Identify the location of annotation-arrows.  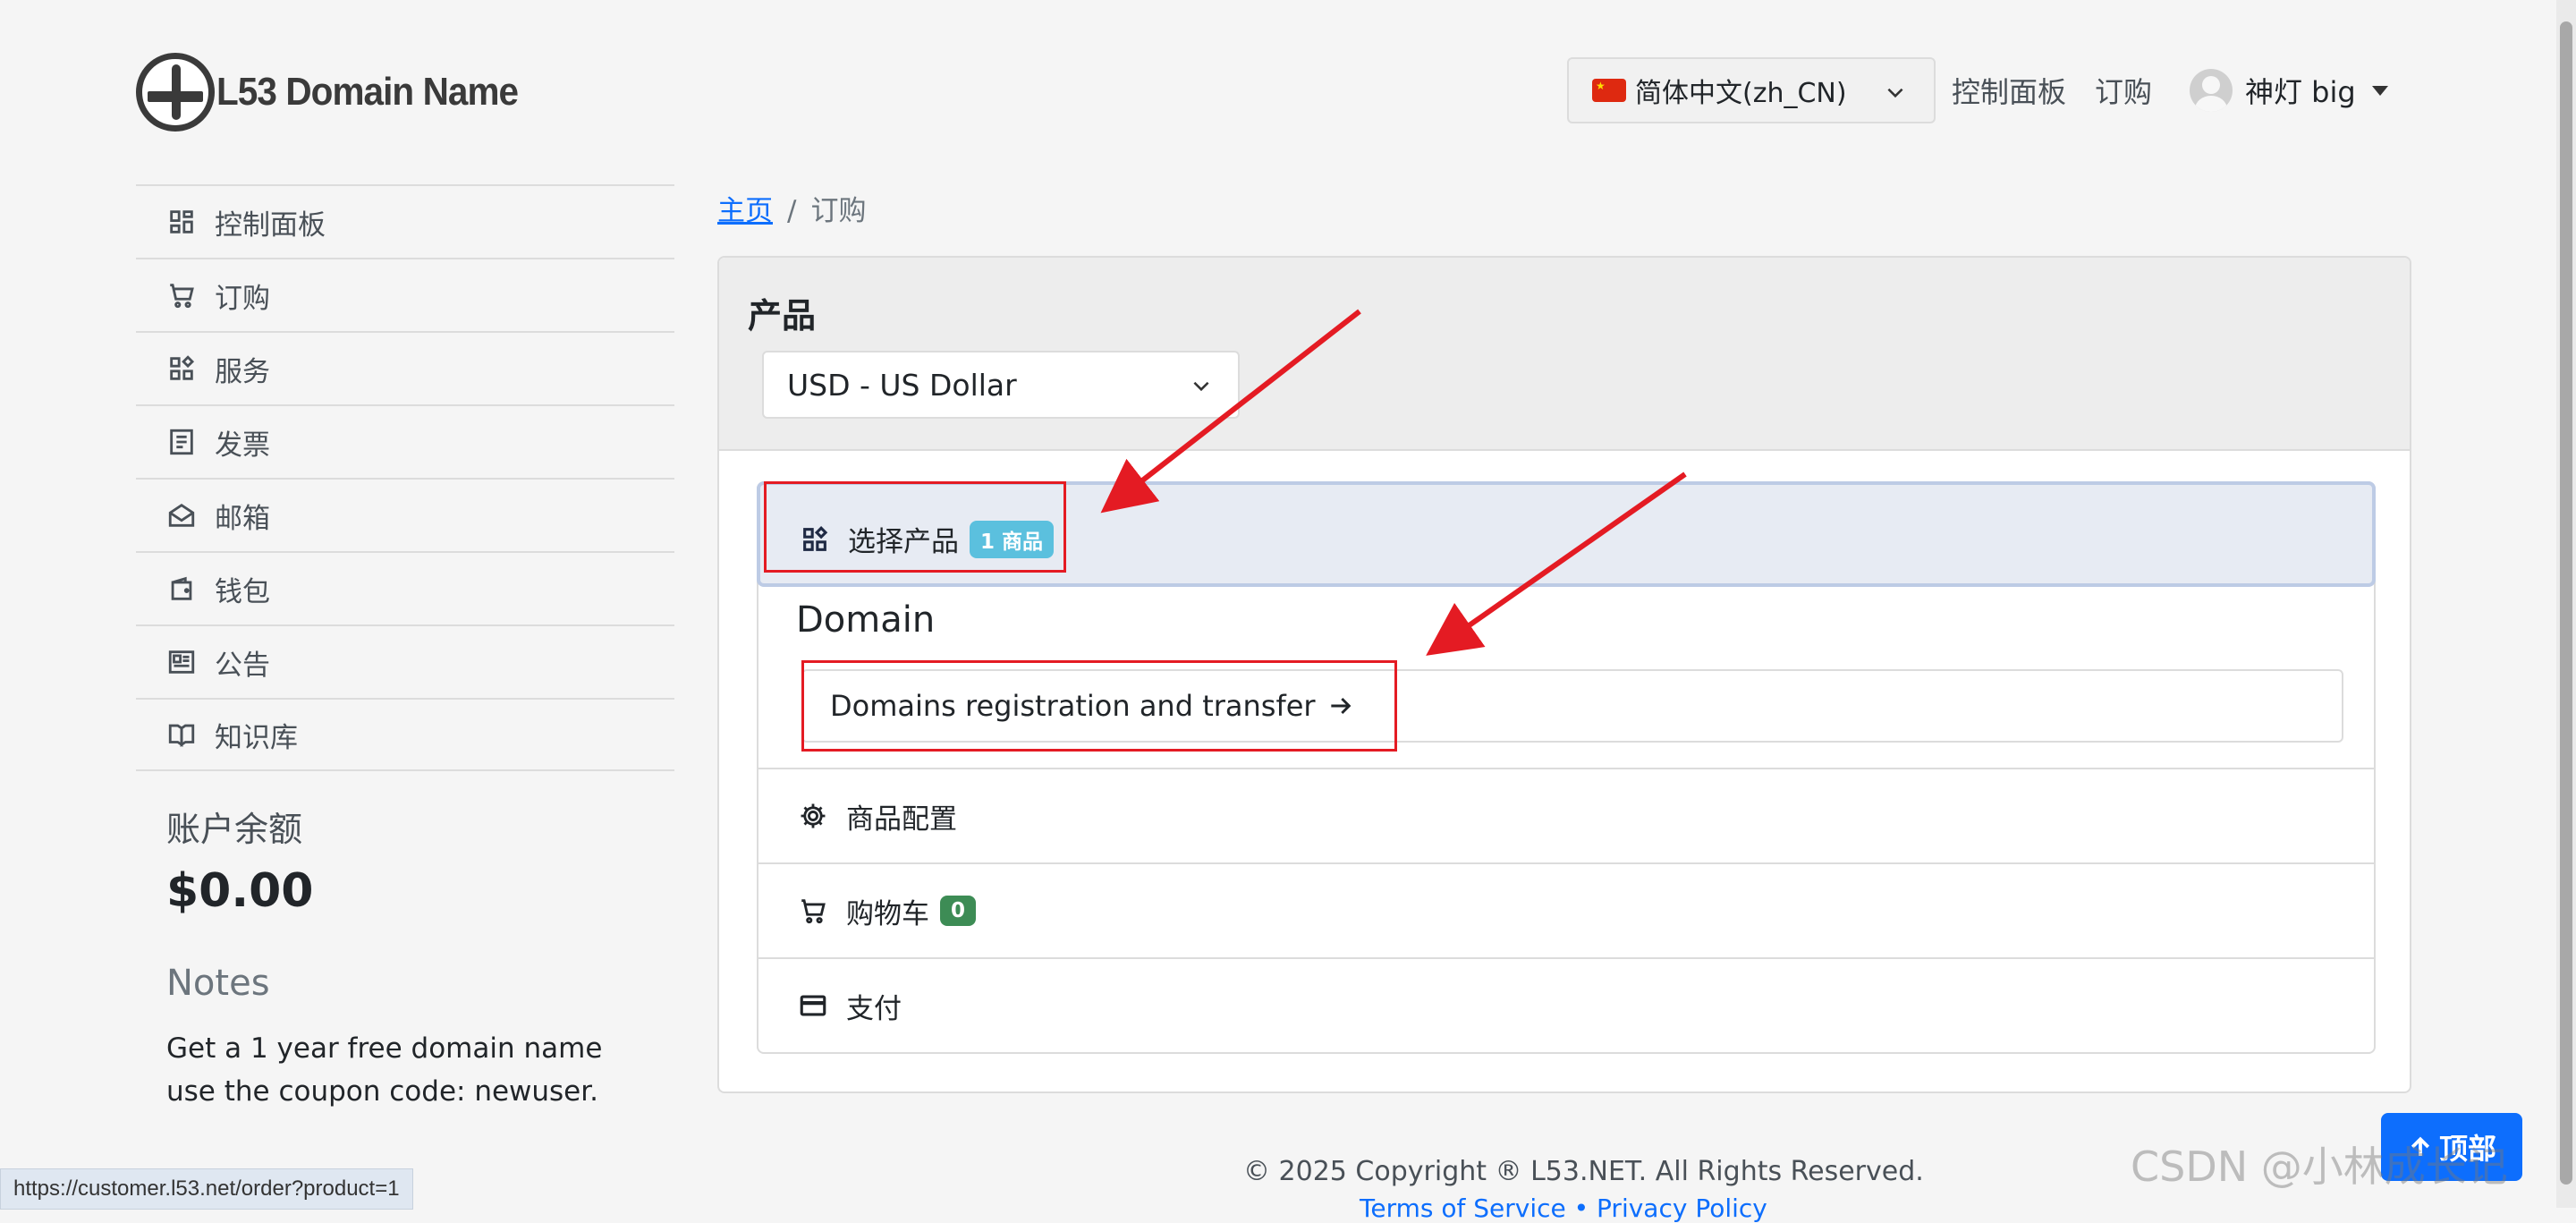
(1393, 482).